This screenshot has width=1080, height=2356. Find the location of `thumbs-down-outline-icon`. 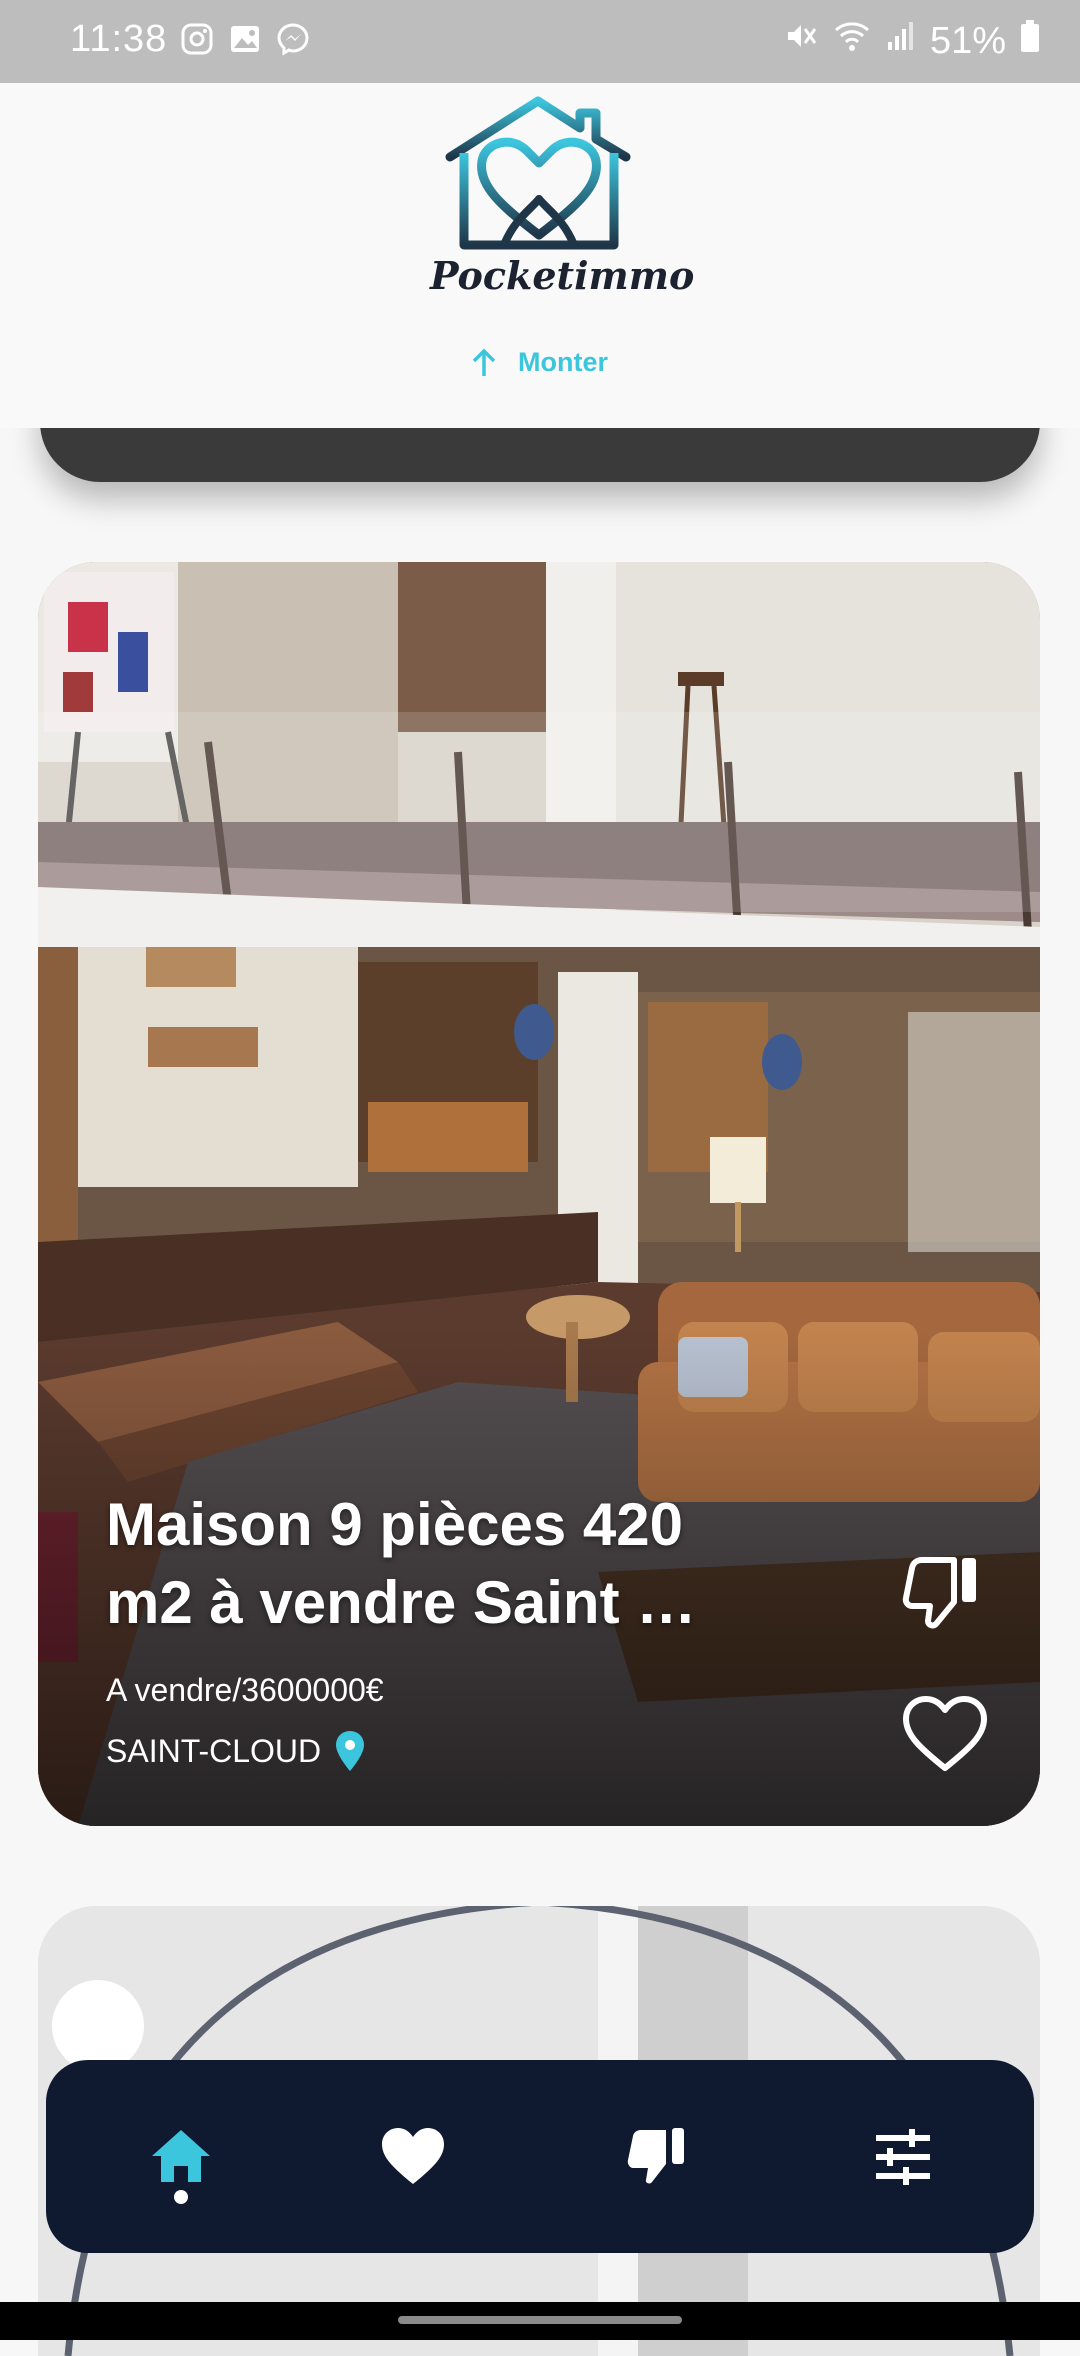

thumbs-down-outline-icon is located at coordinates (939, 1593).